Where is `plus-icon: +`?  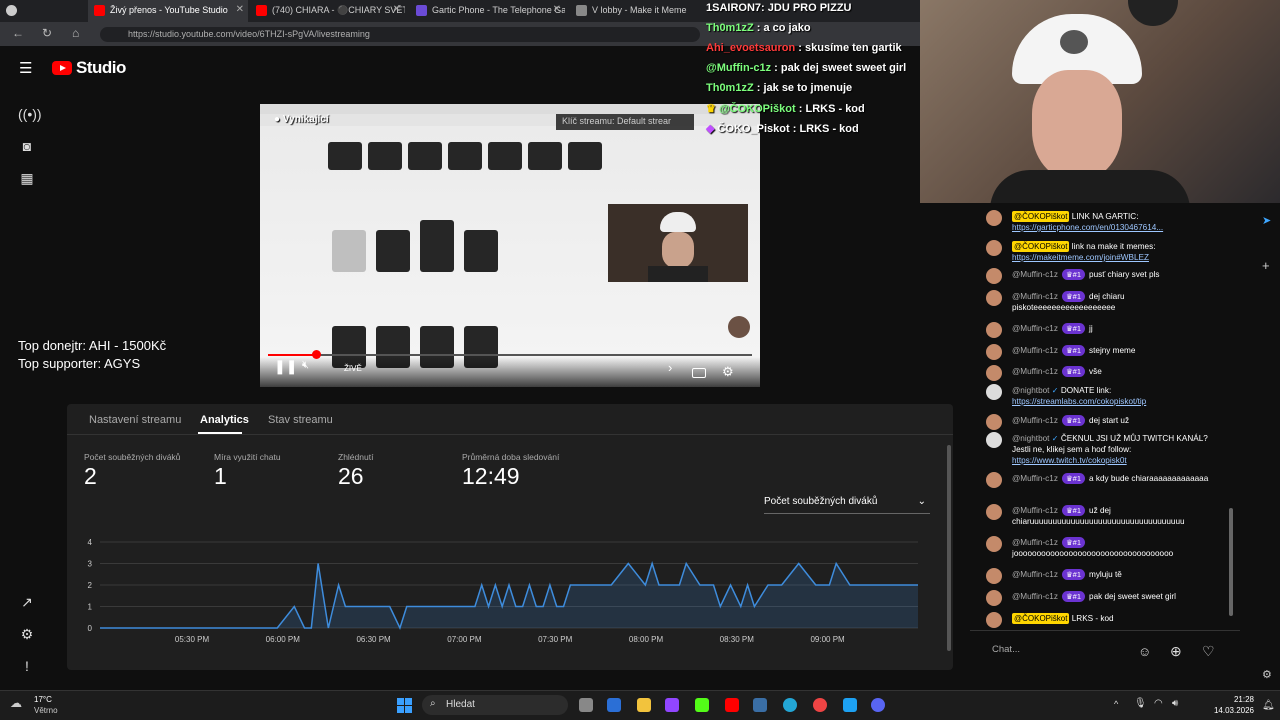 plus-icon: + is located at coordinates (1266, 265).